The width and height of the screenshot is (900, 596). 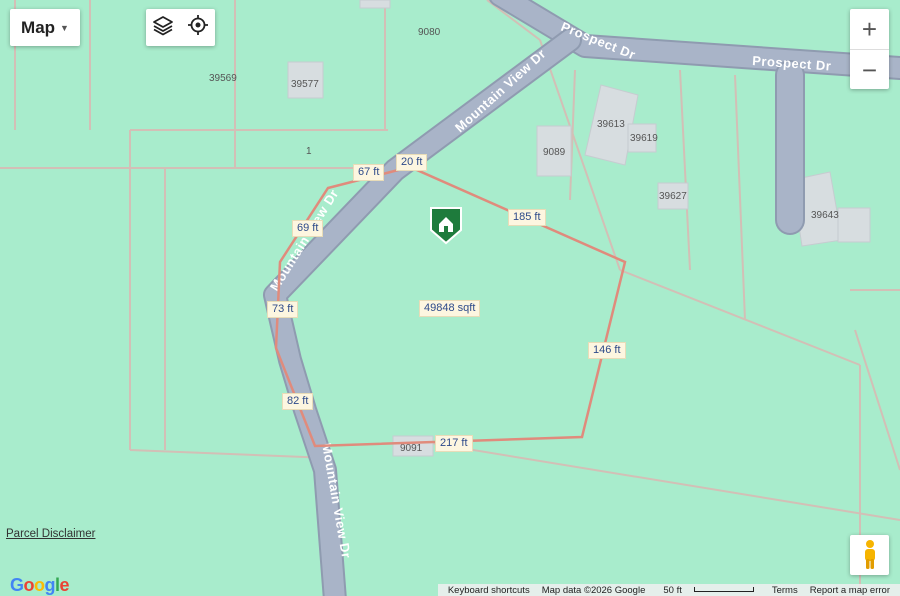 I want to click on parcel-number: 9089, so click(x=554, y=152).